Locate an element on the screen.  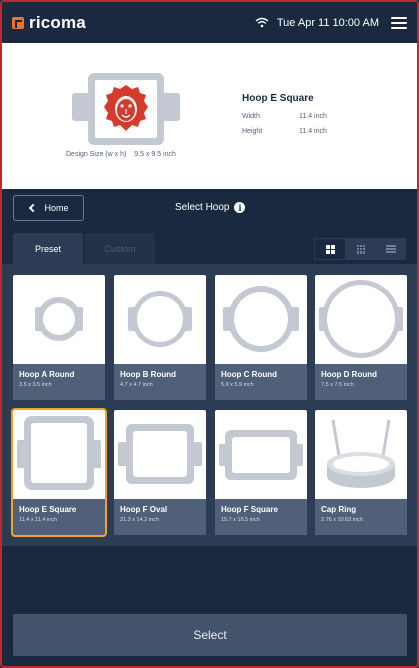
height-value: 11.4 inch is located at coordinates (313, 131).